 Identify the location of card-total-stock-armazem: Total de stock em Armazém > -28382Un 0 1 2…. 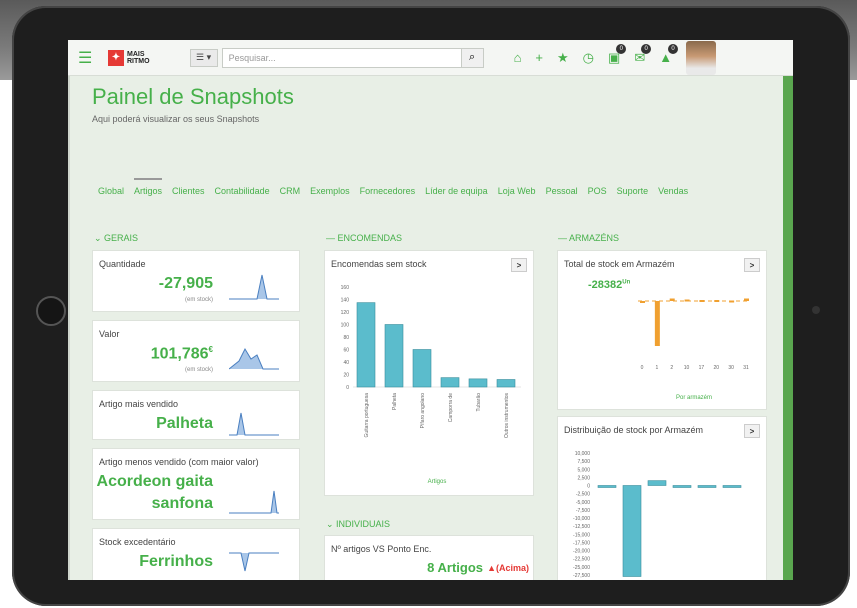
(662, 330).